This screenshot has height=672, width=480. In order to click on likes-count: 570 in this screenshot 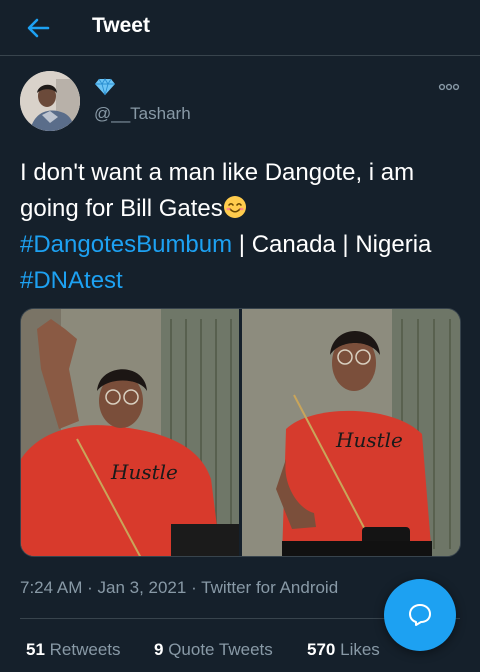, I will do `click(321, 649)`.